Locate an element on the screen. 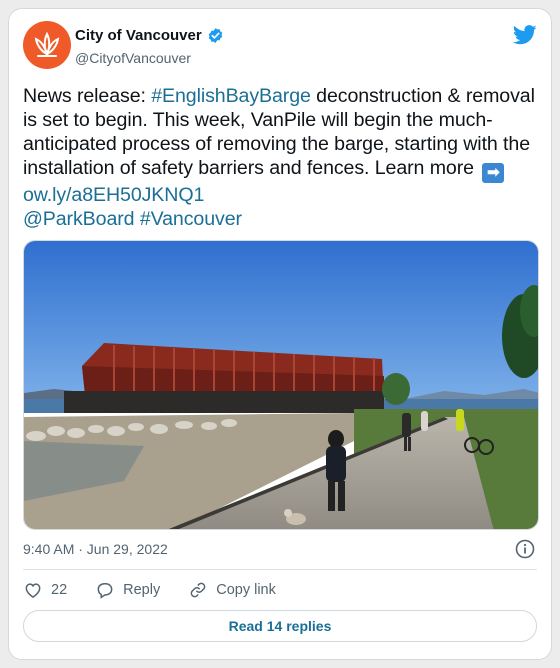 The image size is (560, 668). tweet-timestamp: 9:40 AM · Jun 29, 2022 is located at coordinates (95, 549).